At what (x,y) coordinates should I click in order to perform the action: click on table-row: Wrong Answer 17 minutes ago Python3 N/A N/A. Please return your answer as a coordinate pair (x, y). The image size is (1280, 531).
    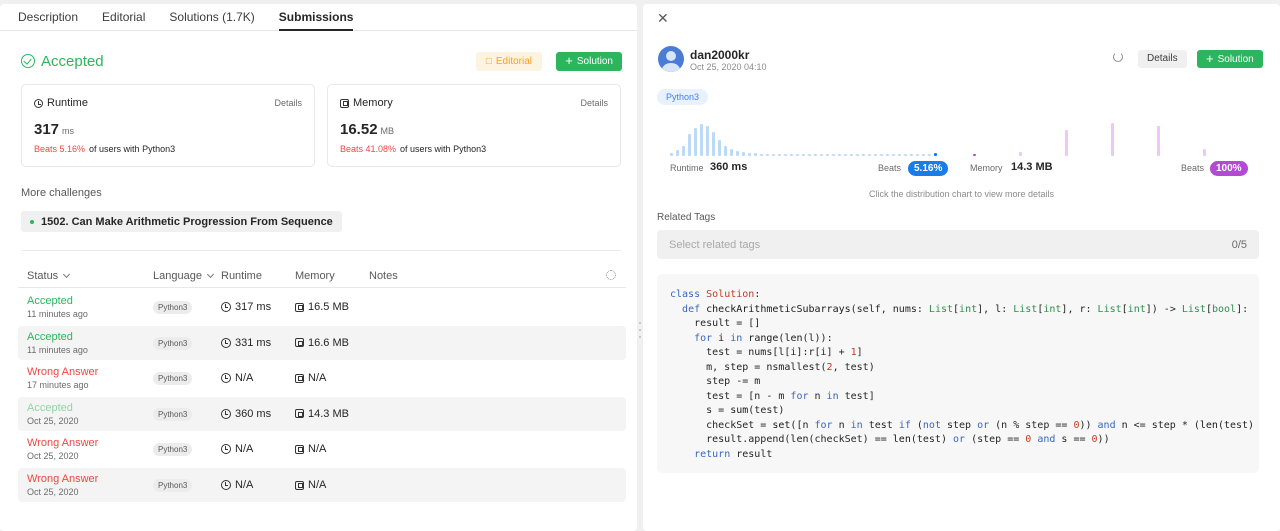
    Looking at the image, I should click on (322, 378).